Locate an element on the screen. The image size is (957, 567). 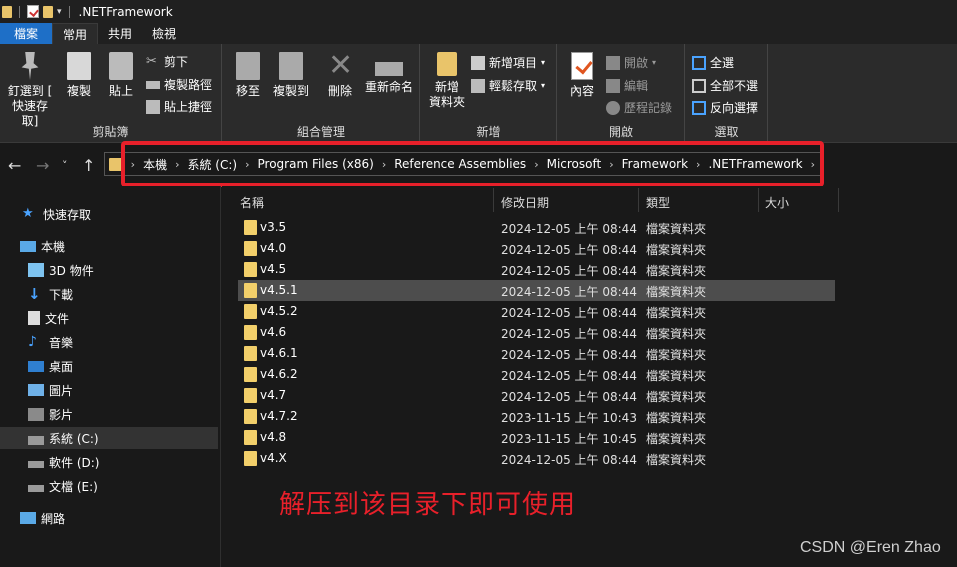
paste-label: 貼上 is located at coordinates (120, 91).